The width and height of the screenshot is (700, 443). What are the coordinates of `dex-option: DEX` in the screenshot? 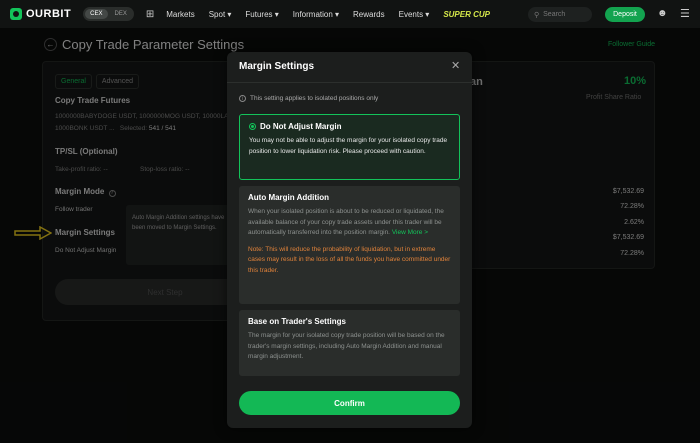 It's located at (121, 14).